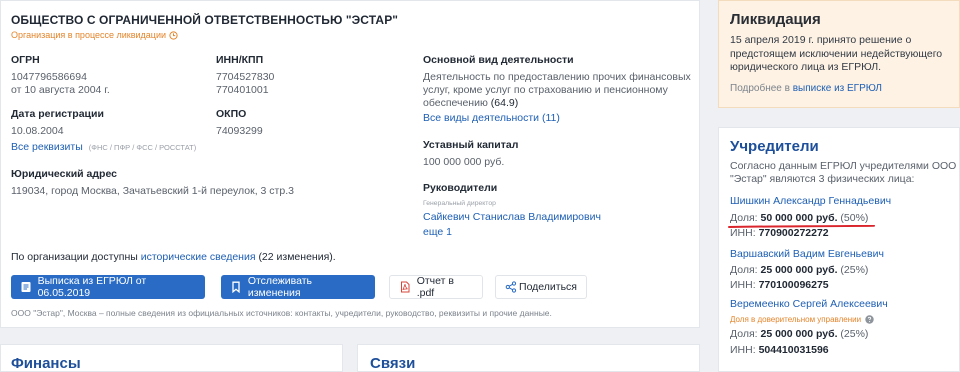  I want to click on trust-note: Доля в доверительном управлении, so click(796, 319).